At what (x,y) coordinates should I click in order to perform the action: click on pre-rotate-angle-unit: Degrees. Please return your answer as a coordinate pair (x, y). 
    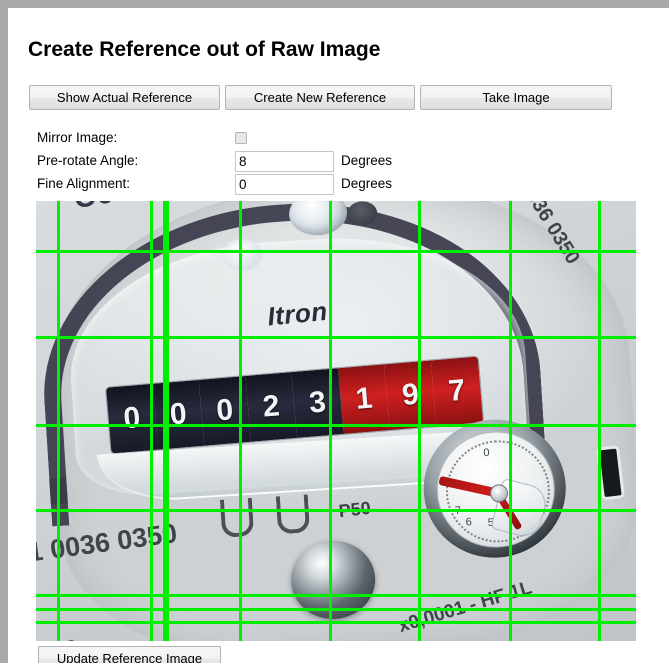
    Looking at the image, I should click on (367, 160).